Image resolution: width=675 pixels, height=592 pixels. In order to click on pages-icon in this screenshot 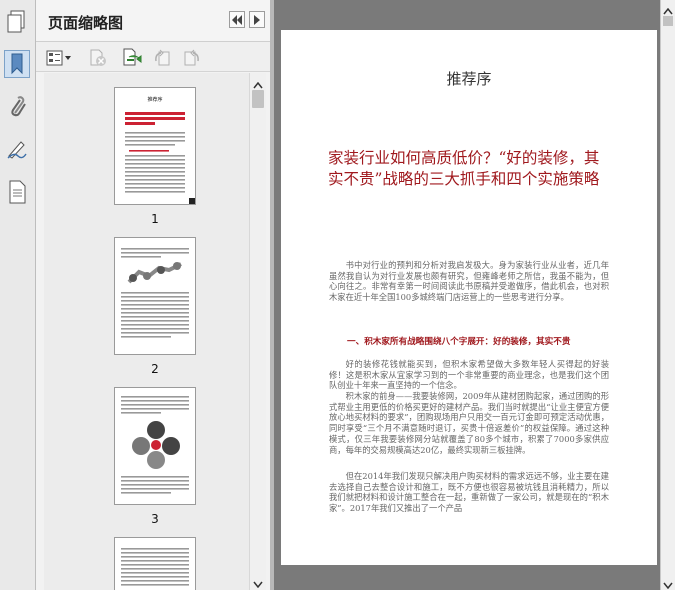, I will do `click(17, 22)`.